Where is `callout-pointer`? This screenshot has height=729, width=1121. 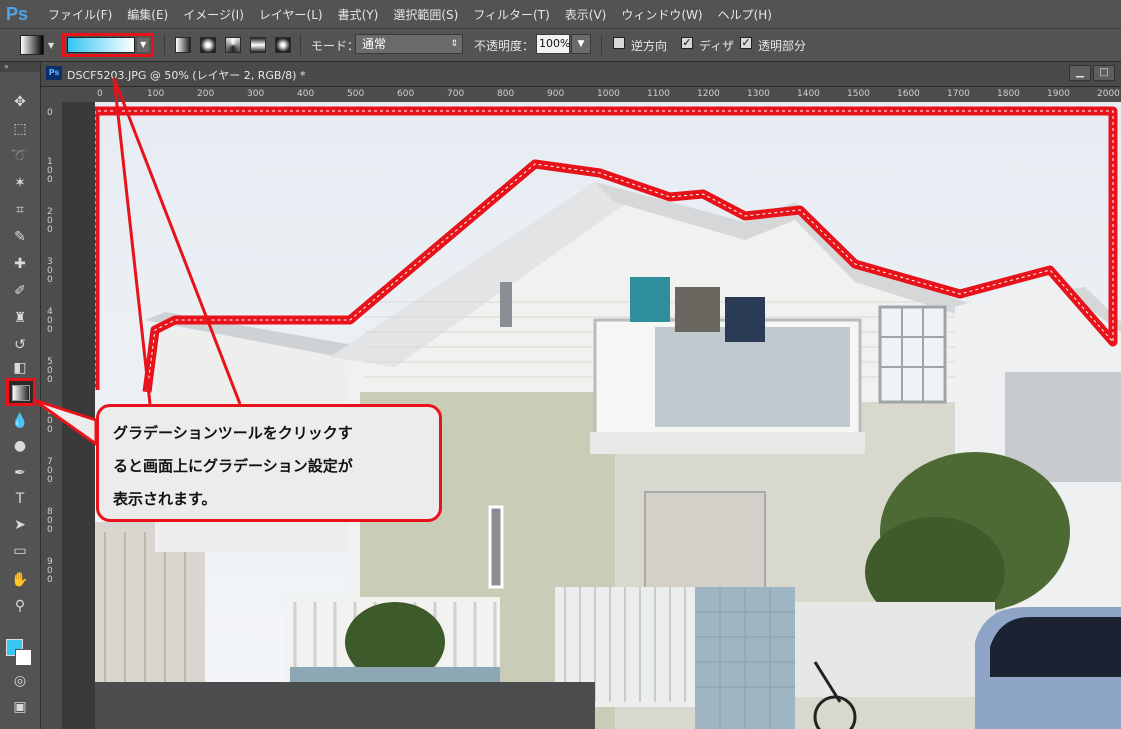
callout-pointer is located at coordinates (137, 261).